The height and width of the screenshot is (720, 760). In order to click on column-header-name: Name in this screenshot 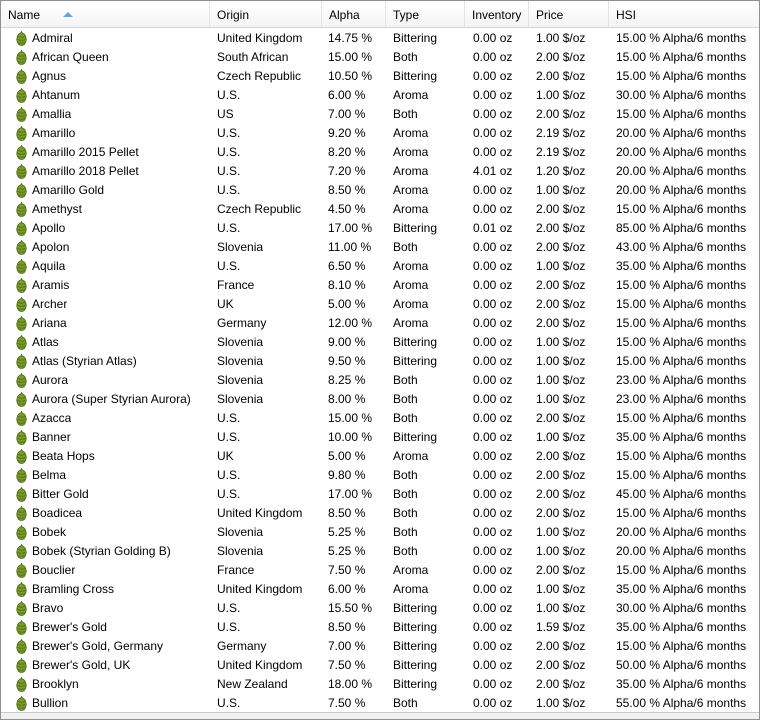, I will do `click(105, 14)`.